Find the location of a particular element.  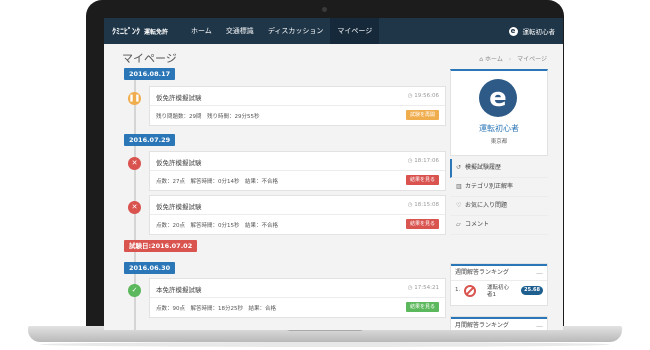

ranking-row: 1. 運転初心者1 25.68 is located at coordinates (499, 293).